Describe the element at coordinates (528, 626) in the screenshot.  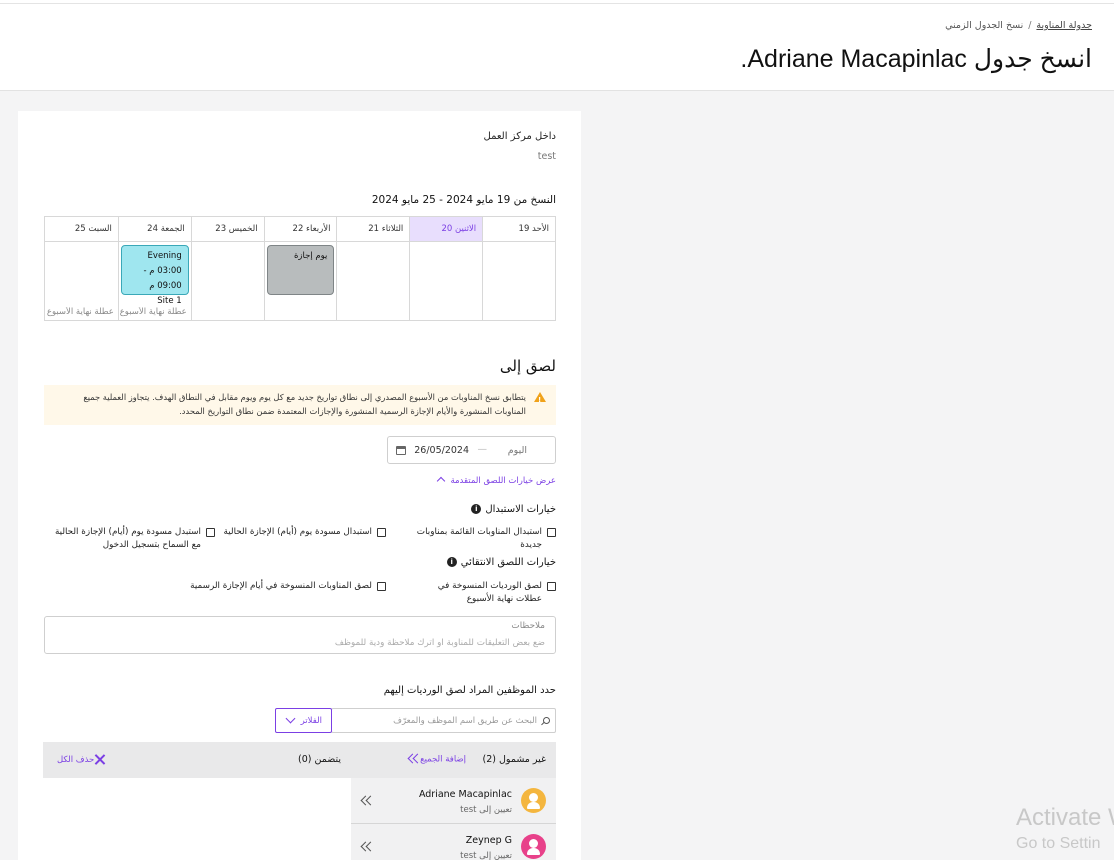
I see `notes-label: ملاحظات` at that location.